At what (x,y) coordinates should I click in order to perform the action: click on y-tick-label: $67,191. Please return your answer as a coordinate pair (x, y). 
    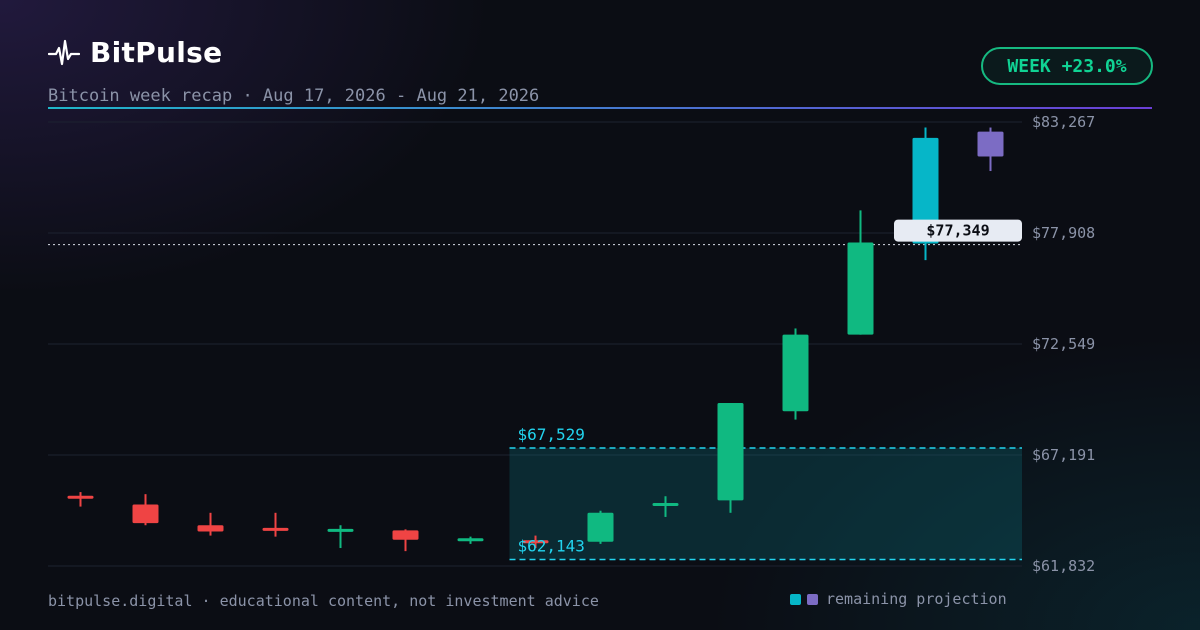
    Looking at the image, I should click on (1063, 455).